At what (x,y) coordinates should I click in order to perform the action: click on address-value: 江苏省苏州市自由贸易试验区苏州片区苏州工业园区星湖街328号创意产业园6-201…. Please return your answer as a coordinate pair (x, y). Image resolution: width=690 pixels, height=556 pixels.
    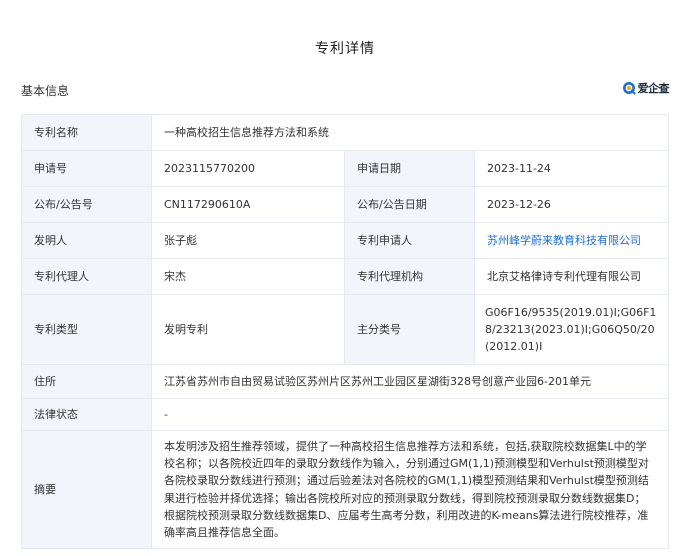
    Looking at the image, I should click on (410, 381).